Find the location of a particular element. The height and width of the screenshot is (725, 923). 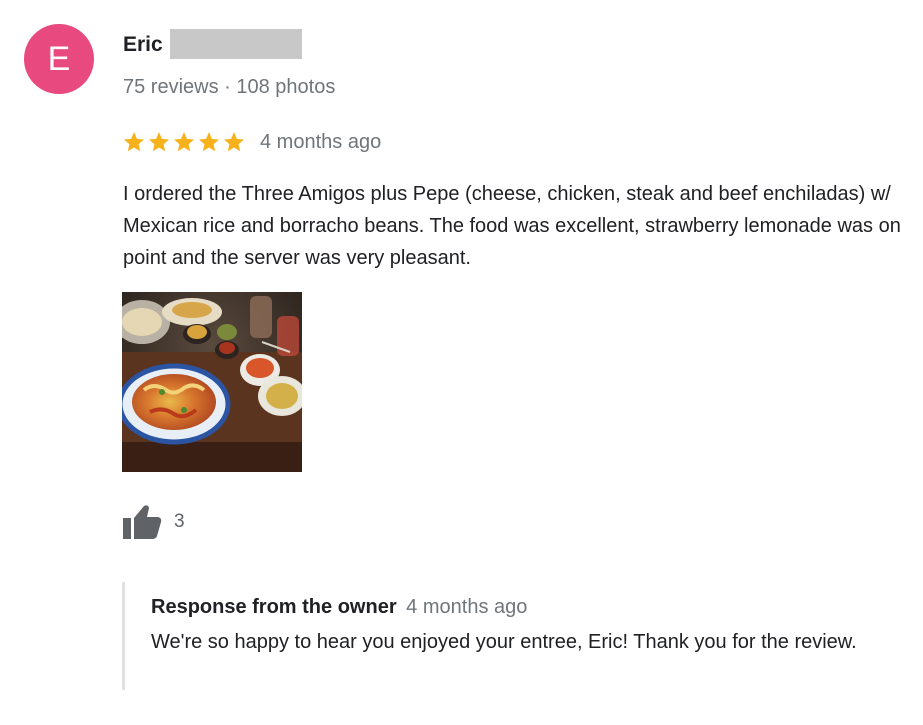

reviewer-name: Eric is located at coordinates (143, 45).